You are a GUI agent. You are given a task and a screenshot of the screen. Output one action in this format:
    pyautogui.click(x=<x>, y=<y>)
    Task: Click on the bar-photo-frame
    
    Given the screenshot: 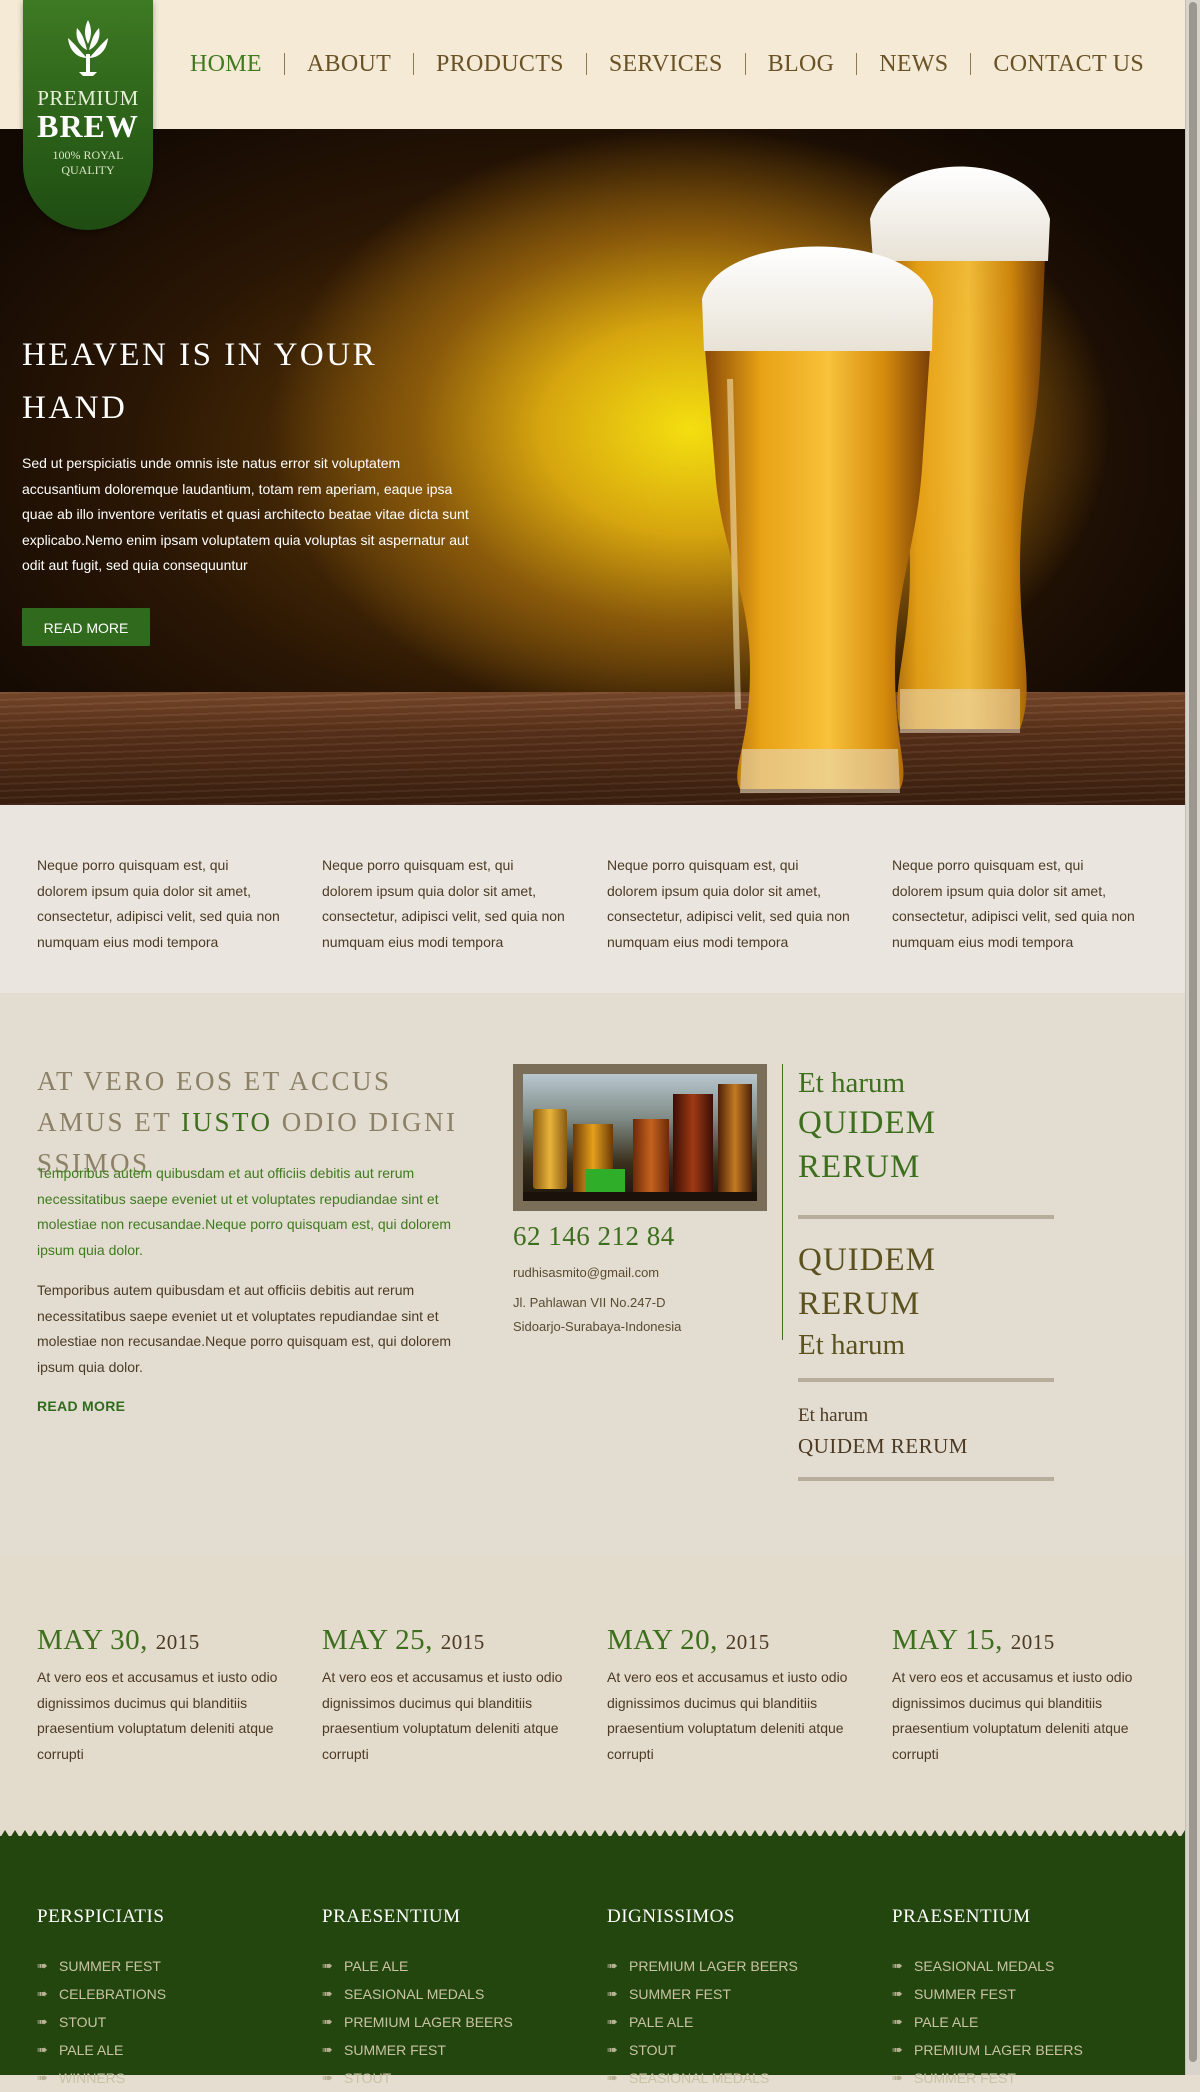 What is the action you would take?
    pyautogui.click(x=640, y=1137)
    